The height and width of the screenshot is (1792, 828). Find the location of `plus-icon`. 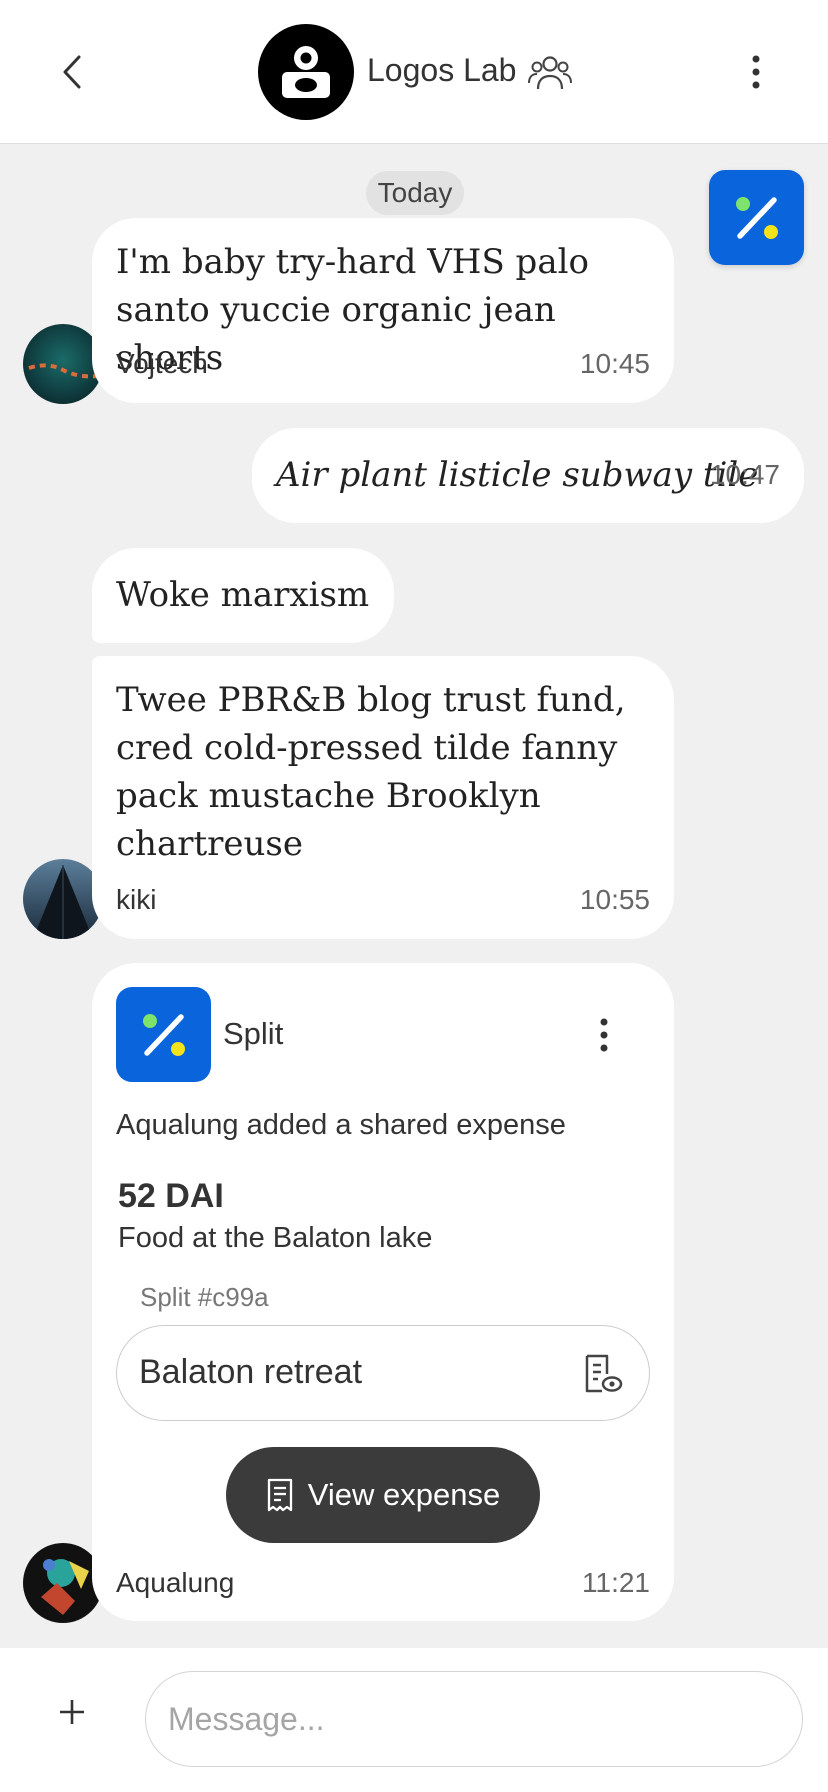

plus-icon is located at coordinates (72, 1712).